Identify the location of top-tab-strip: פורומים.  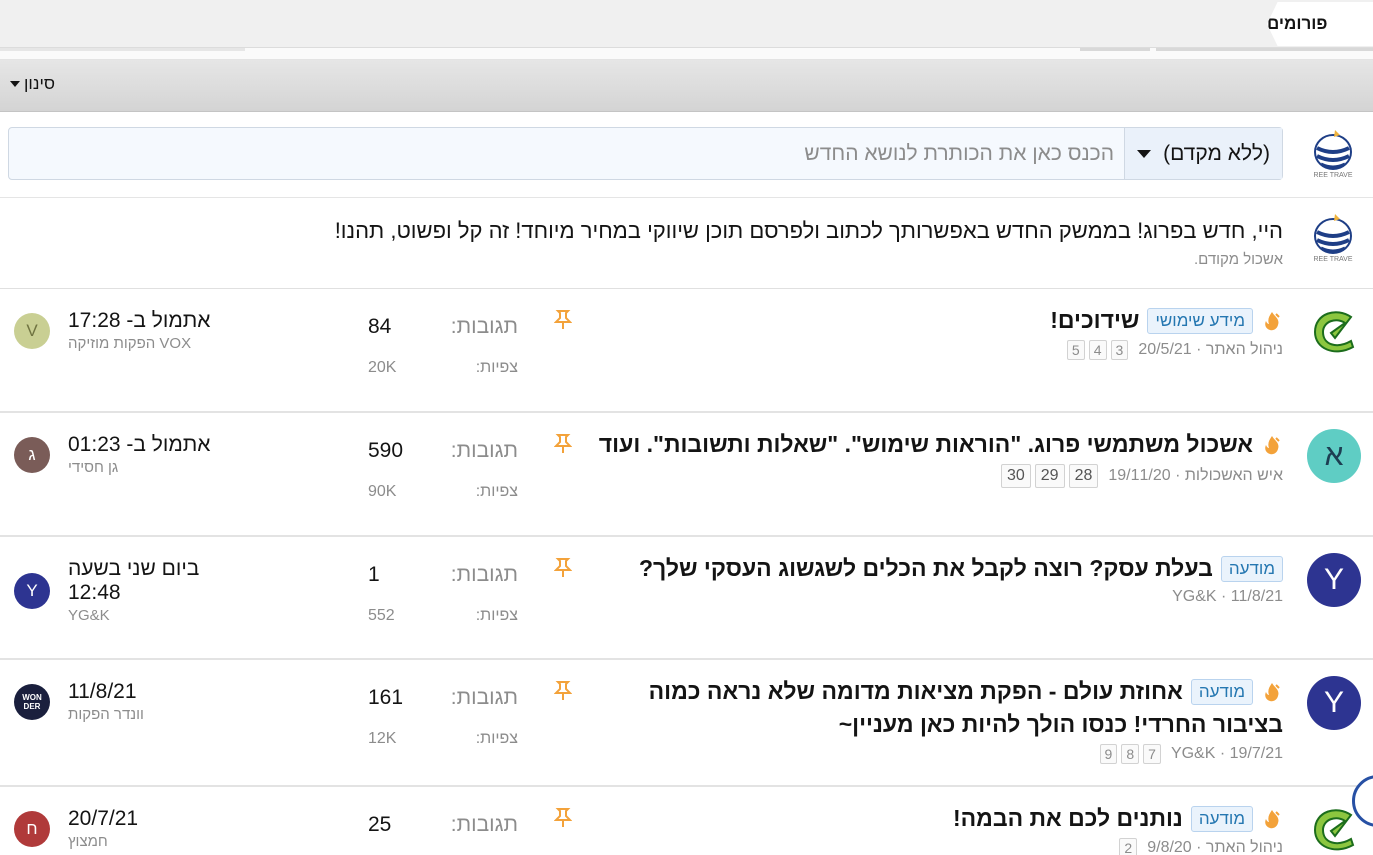
(686, 24).